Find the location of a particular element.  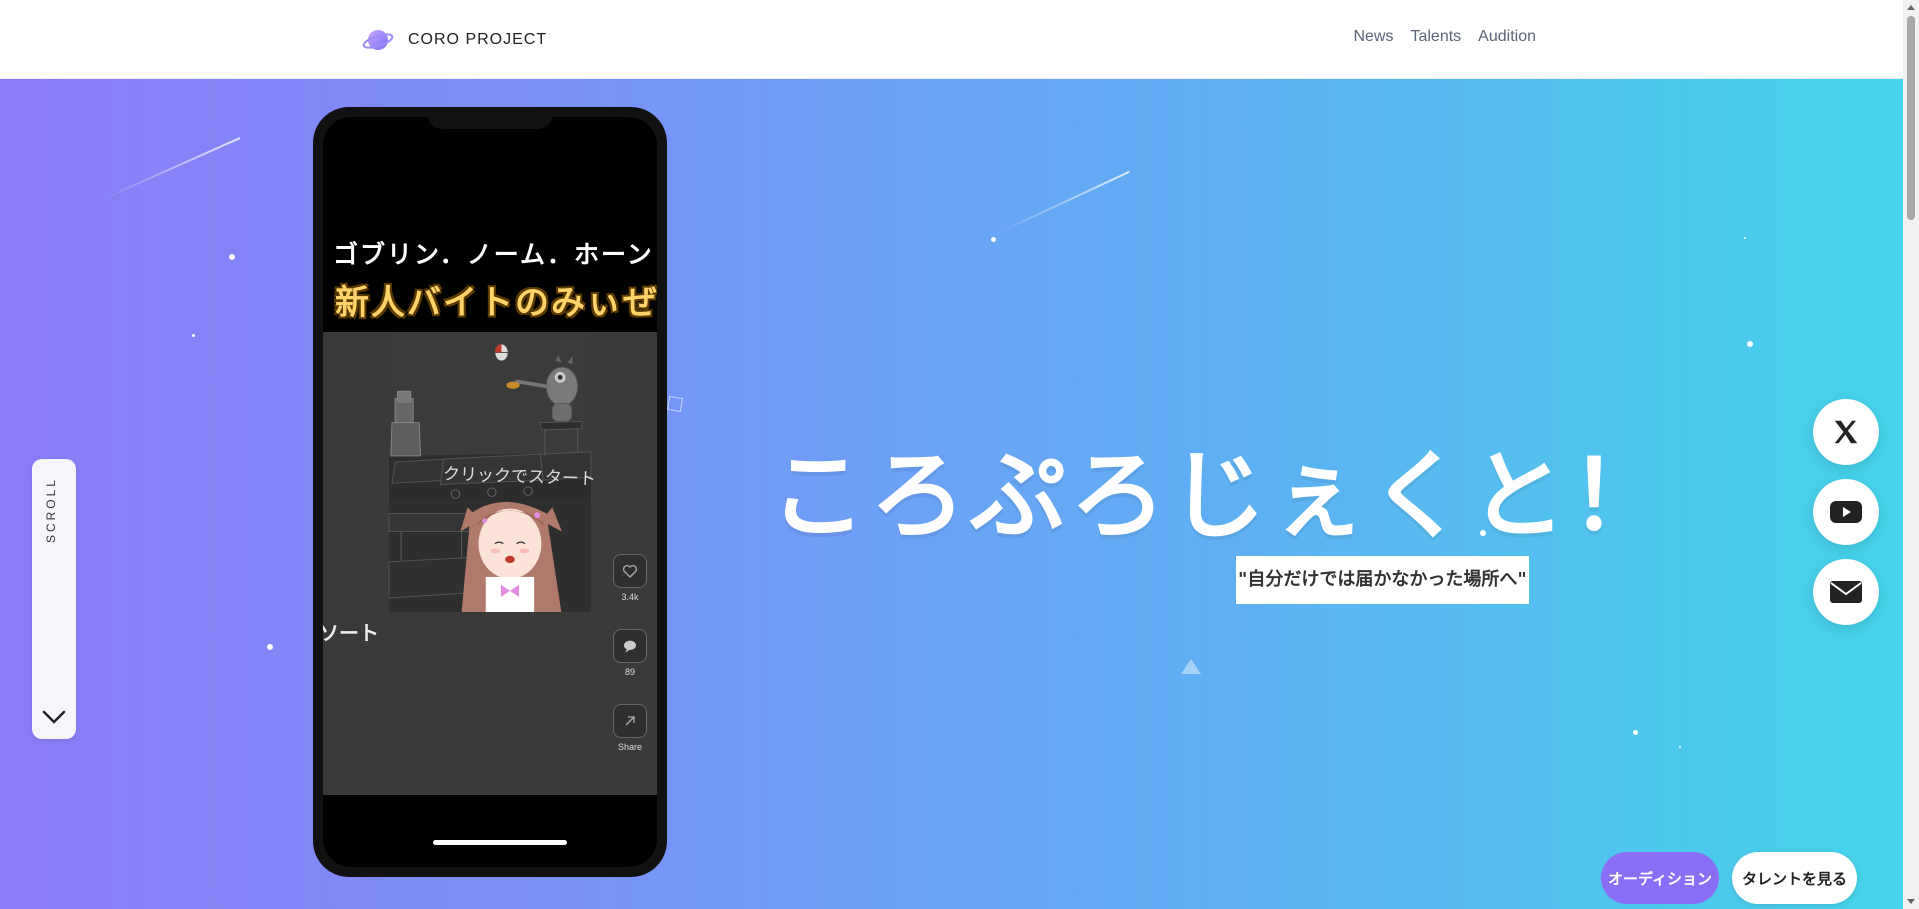

decor-triangle is located at coordinates (1191, 666).